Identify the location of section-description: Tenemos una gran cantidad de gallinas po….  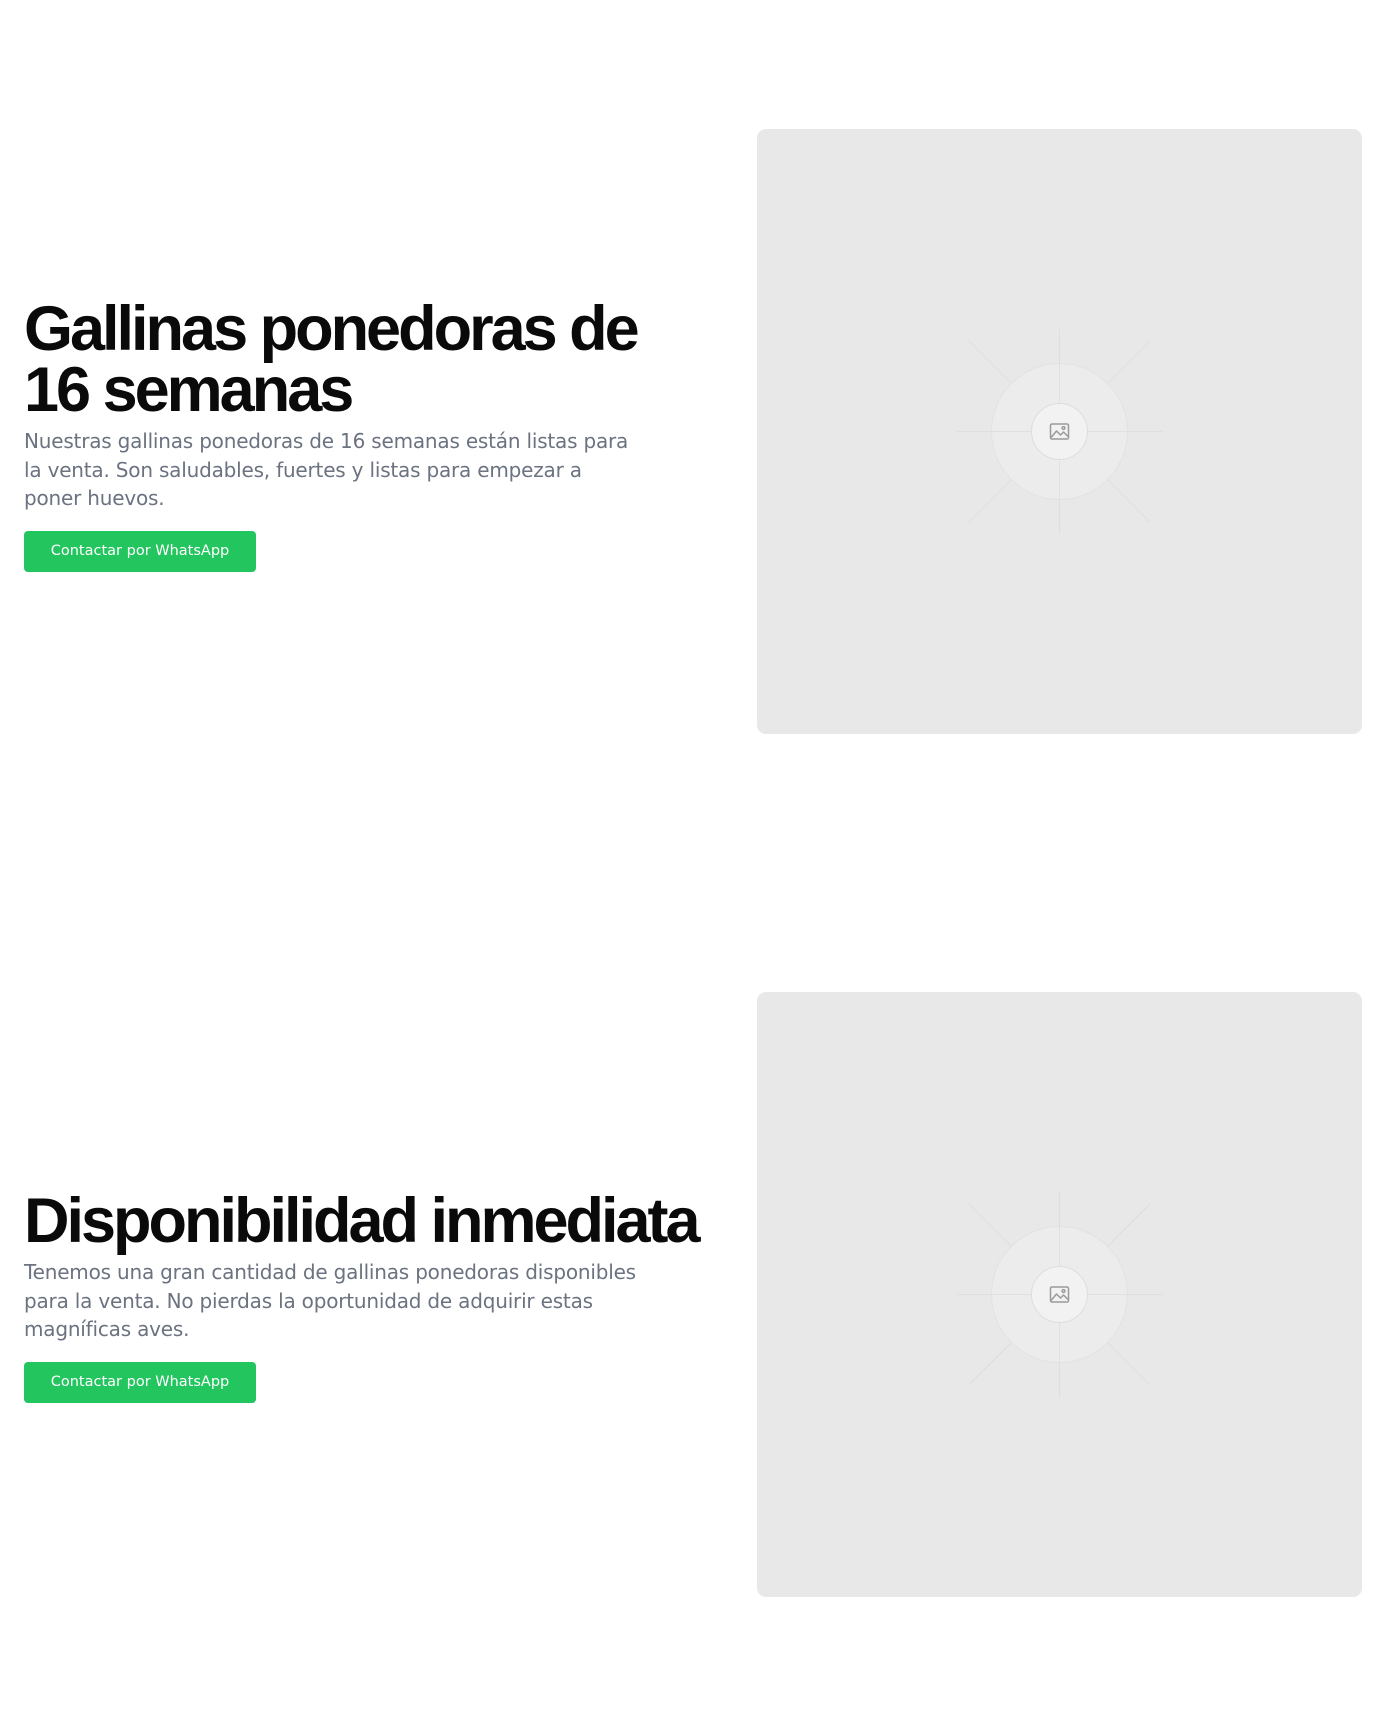
(330, 1300).